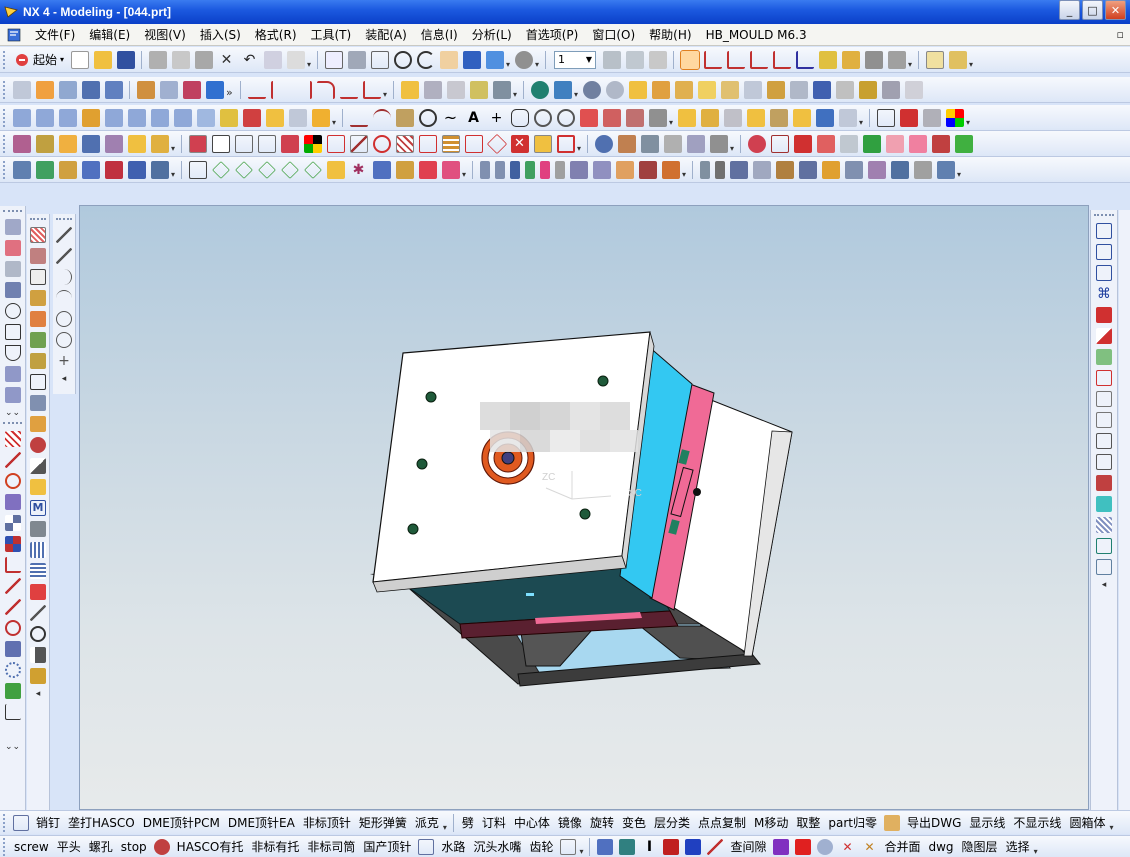 The height and width of the screenshot is (857, 1130). I want to click on through-curves-icon, so click(21, 117).